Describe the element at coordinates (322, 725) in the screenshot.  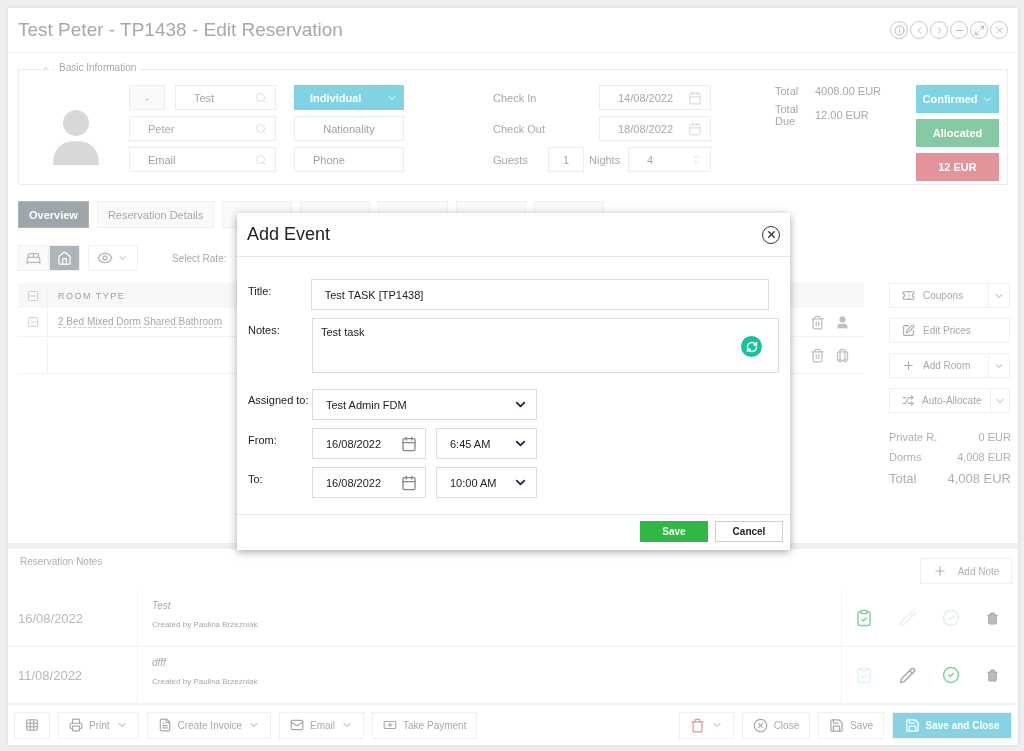
I see `email-button: Email` at that location.